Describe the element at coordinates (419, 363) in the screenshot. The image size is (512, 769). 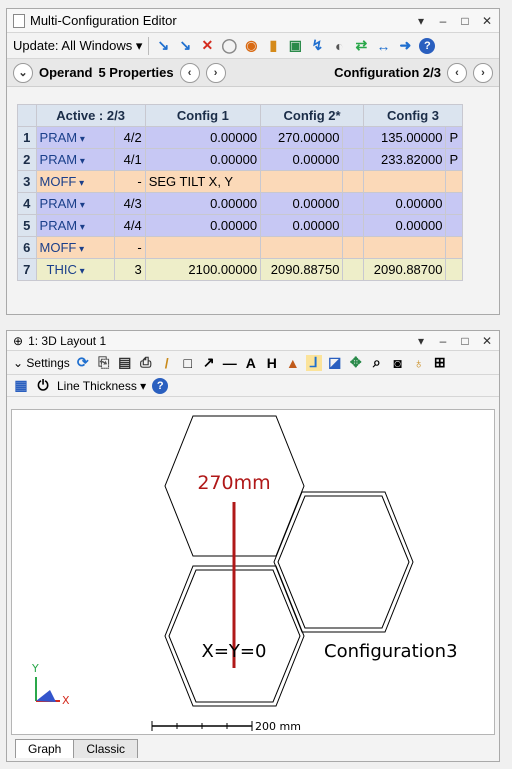
I see `light-icon: ♁` at that location.